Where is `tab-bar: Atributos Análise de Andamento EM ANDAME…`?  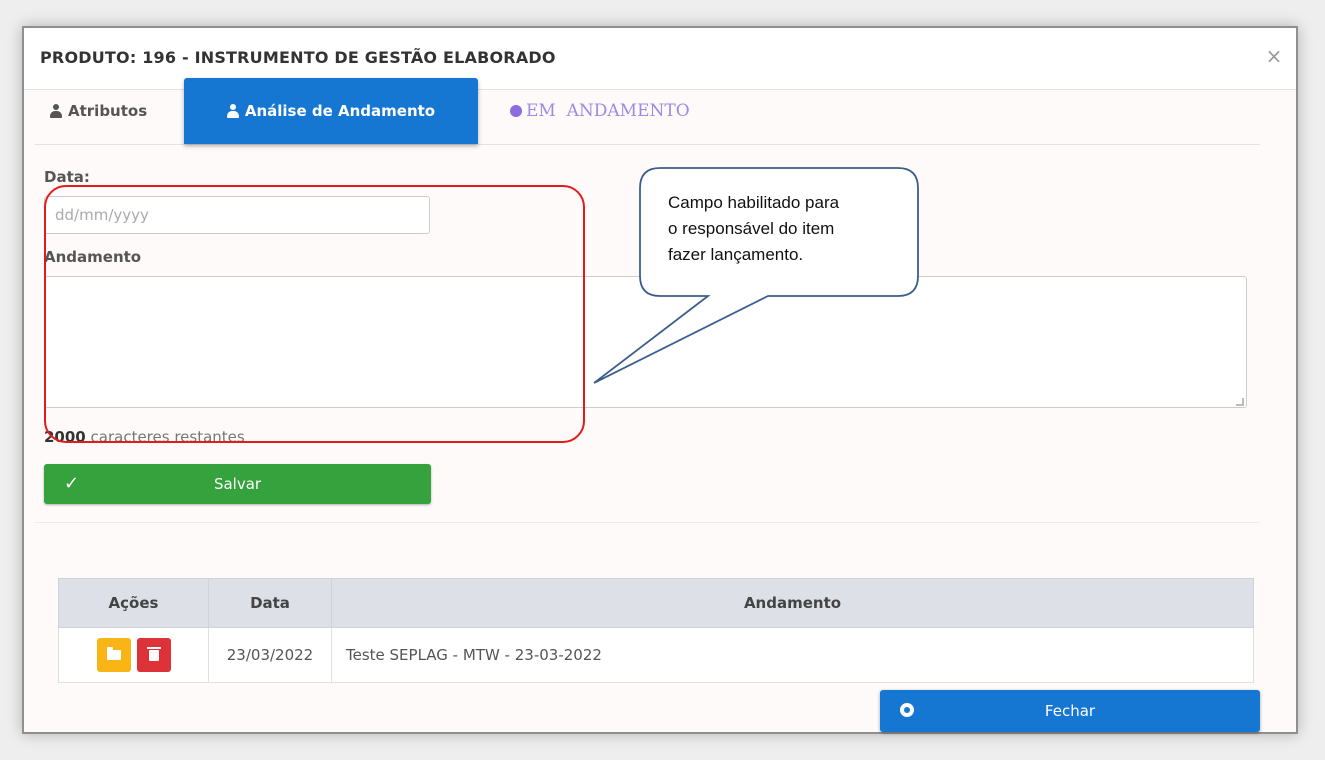
tab-bar: Atributos Análise de Andamento EM ANDAME… is located at coordinates (647, 111).